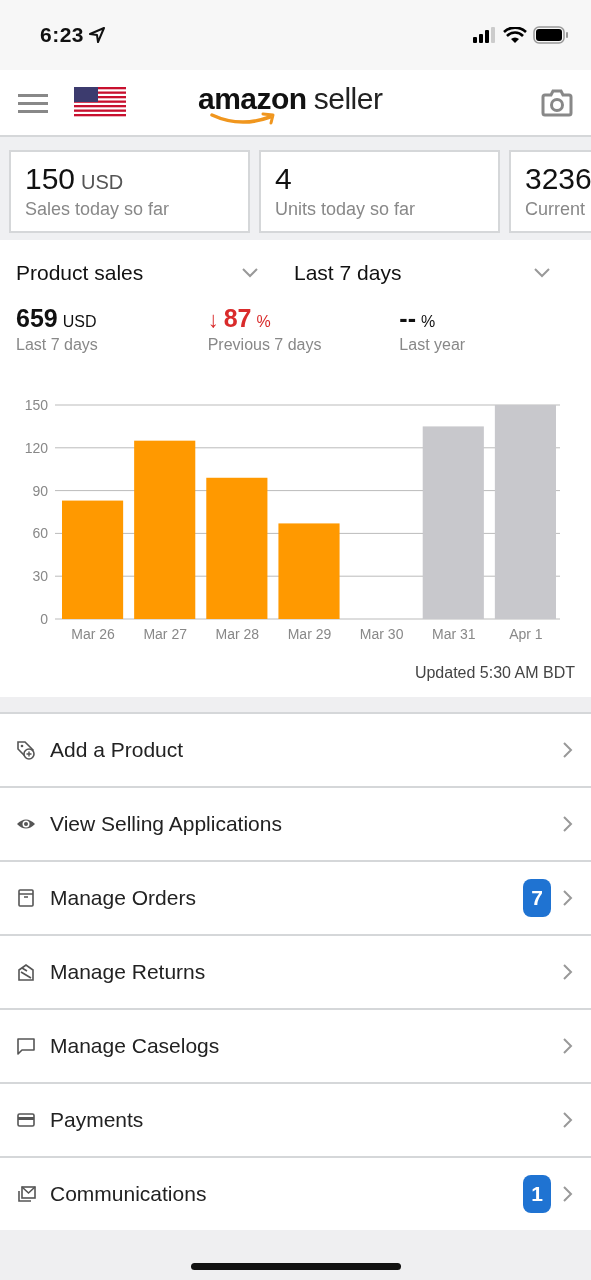 The image size is (591, 1280). What do you see at coordinates (26, 898) in the screenshot?
I see `box-icon` at bounding box center [26, 898].